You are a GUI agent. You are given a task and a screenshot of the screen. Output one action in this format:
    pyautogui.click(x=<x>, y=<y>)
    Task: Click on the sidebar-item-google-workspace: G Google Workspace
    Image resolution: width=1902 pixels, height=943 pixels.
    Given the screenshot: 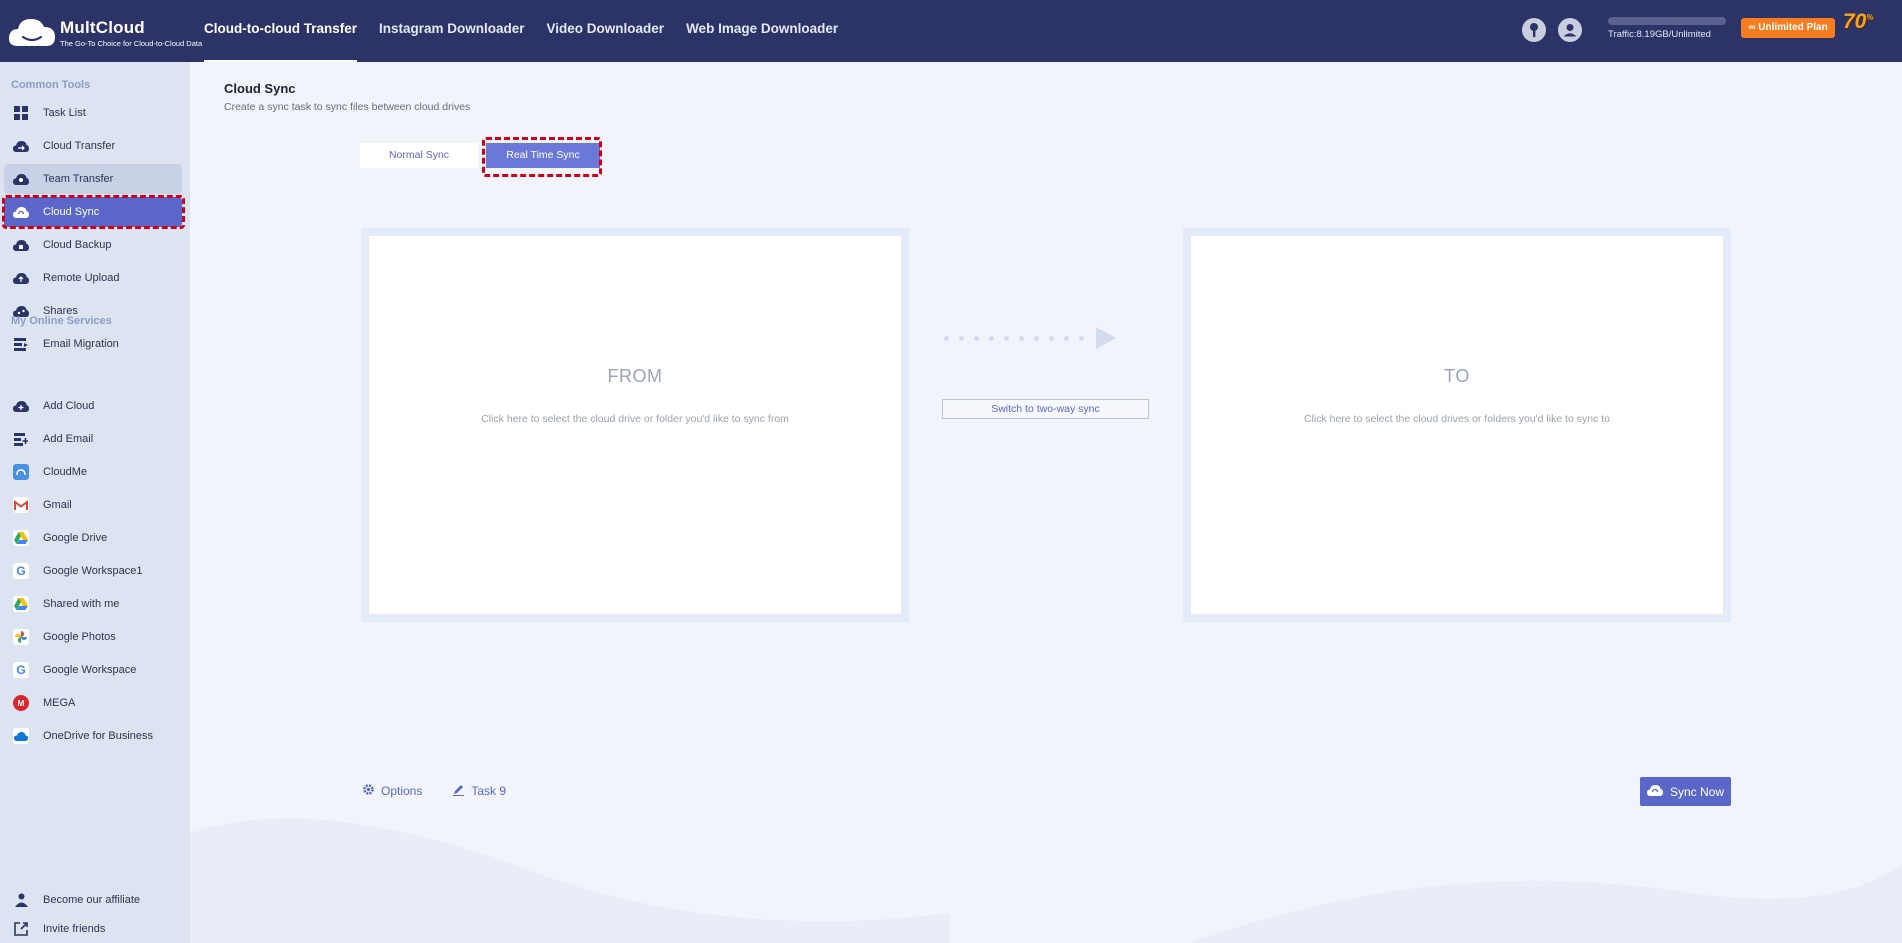 What is the action you would take?
    pyautogui.click(x=93, y=670)
    